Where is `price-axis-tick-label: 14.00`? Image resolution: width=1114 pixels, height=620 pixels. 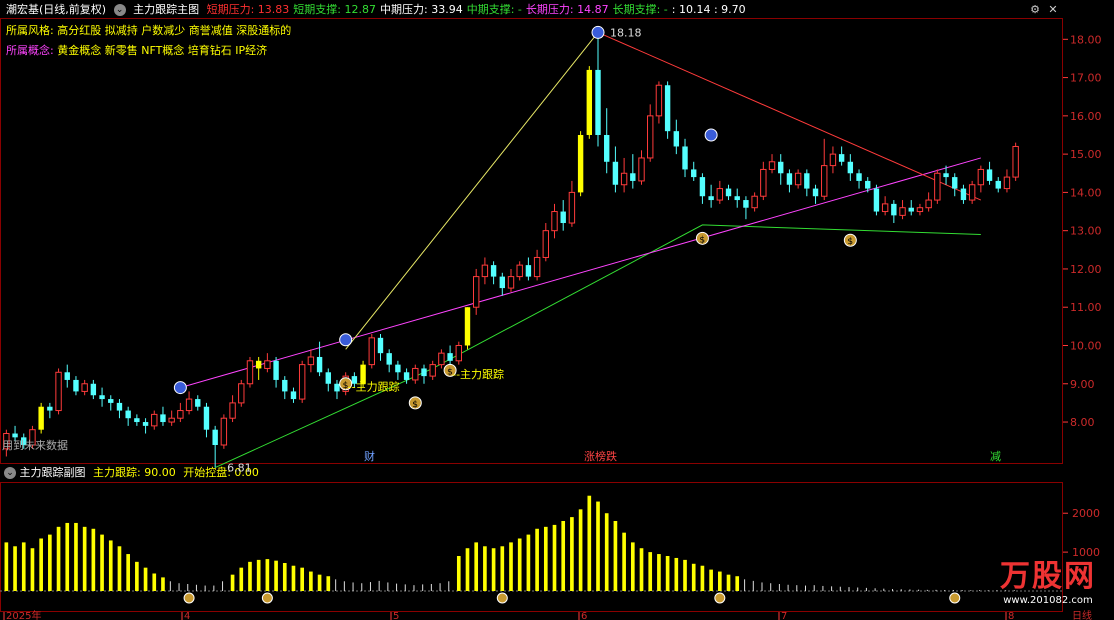
price-axis-tick-label: 14.00 is located at coordinates (1086, 192).